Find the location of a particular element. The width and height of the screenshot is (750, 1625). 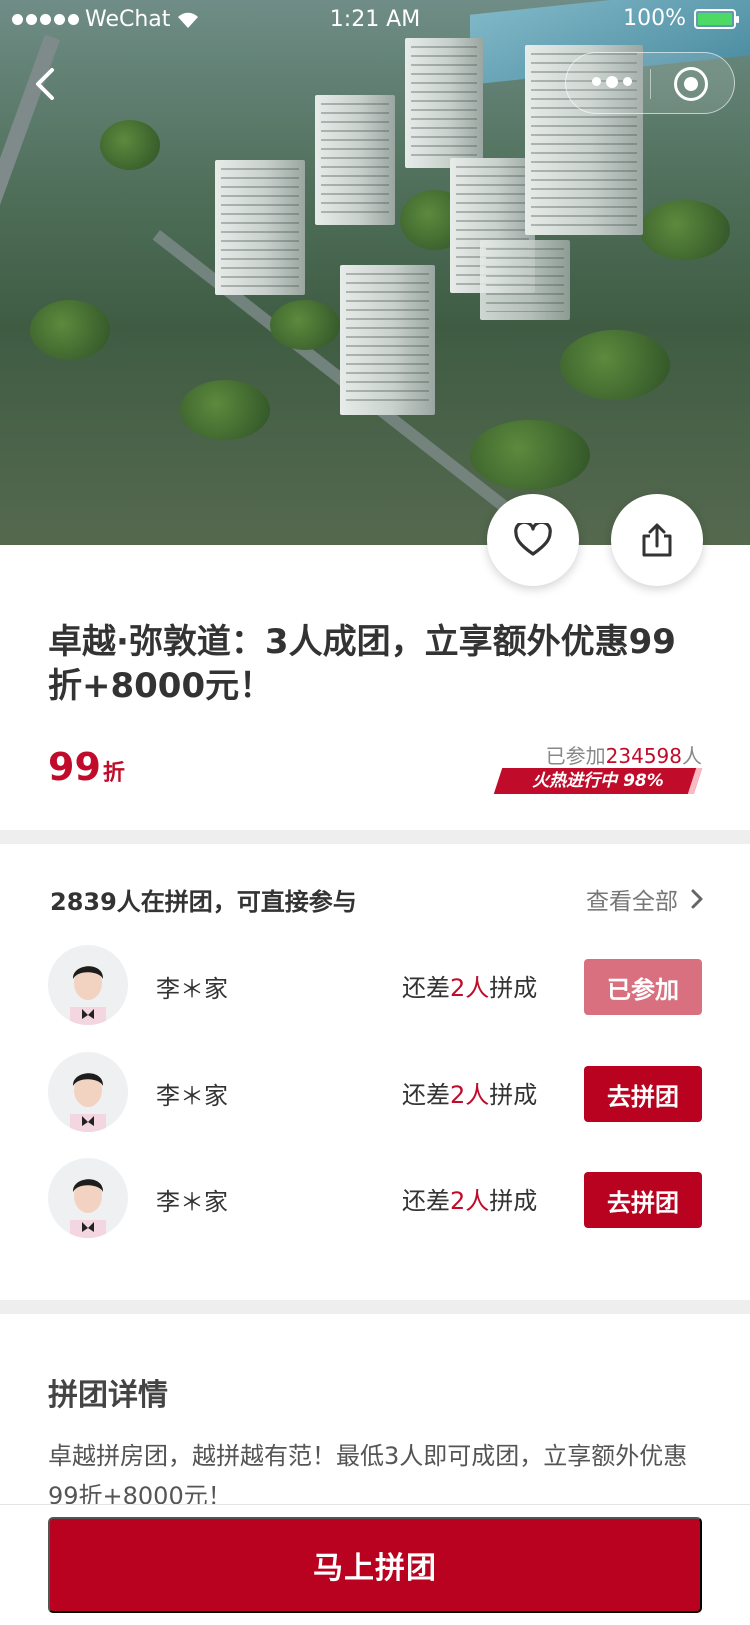

share-button is located at coordinates (657, 540).